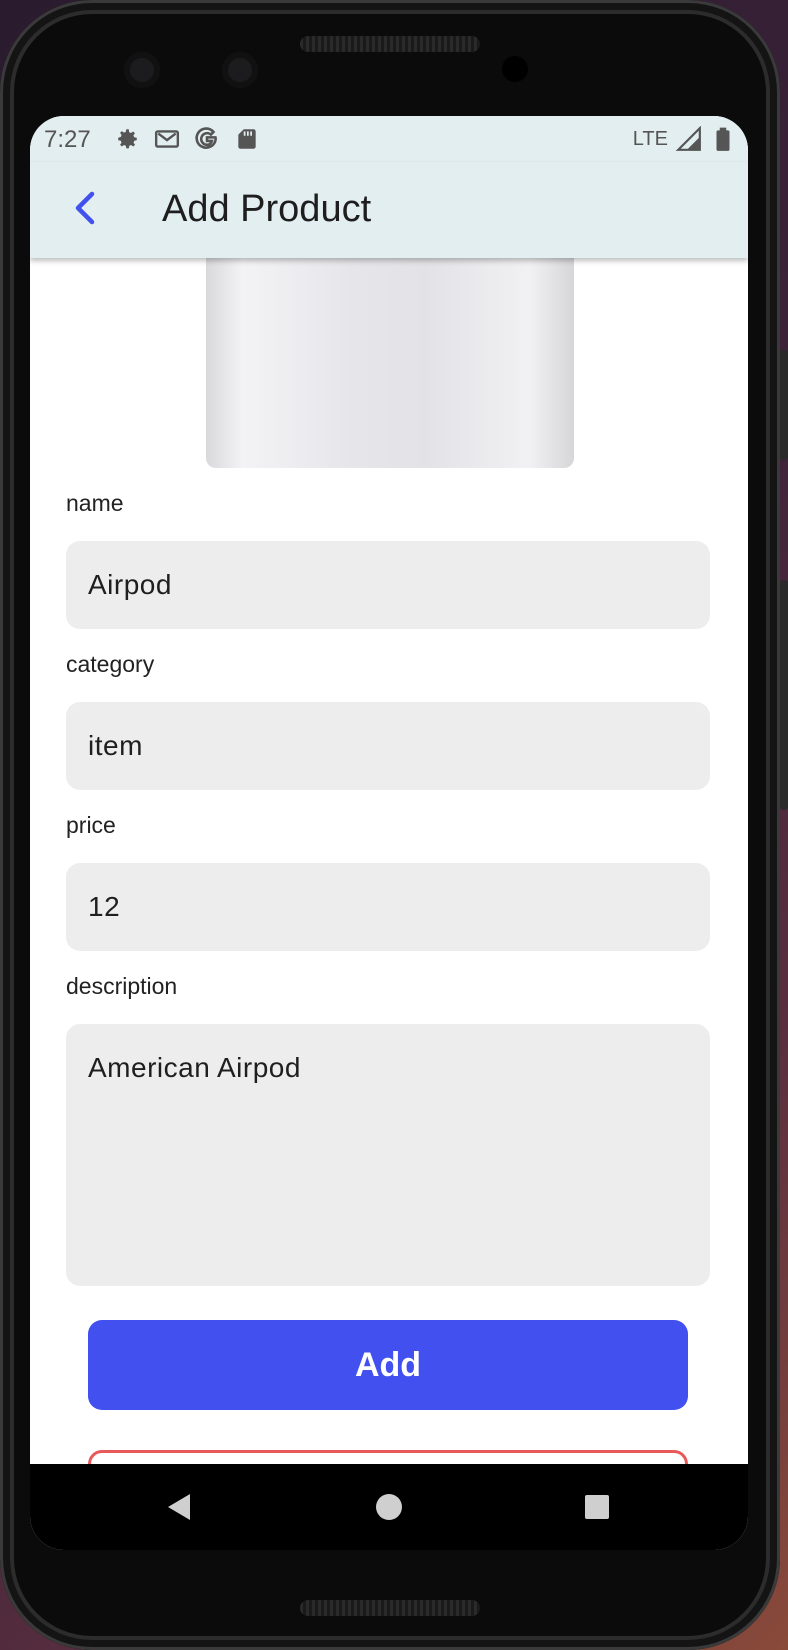  I want to click on app-bar: Add Product, so click(389, 210).